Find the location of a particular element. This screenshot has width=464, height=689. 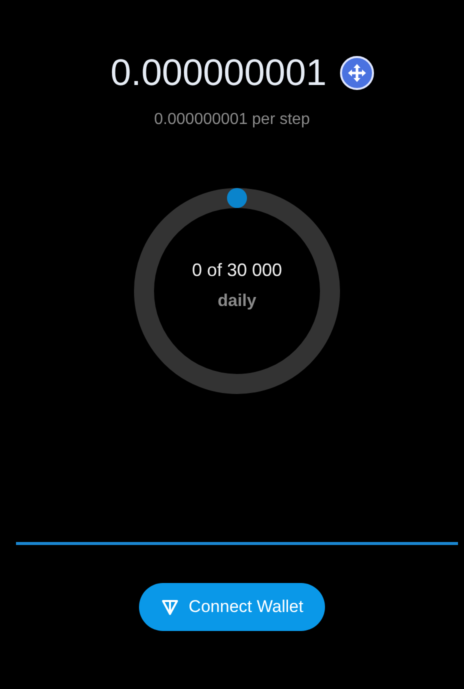

move-icon is located at coordinates (357, 73).